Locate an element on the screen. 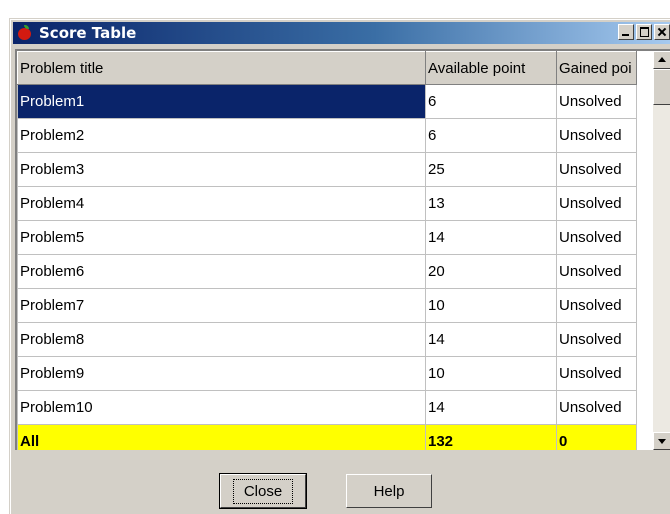  table-row: Problem8 14 Unsolved is located at coordinates (327, 339).